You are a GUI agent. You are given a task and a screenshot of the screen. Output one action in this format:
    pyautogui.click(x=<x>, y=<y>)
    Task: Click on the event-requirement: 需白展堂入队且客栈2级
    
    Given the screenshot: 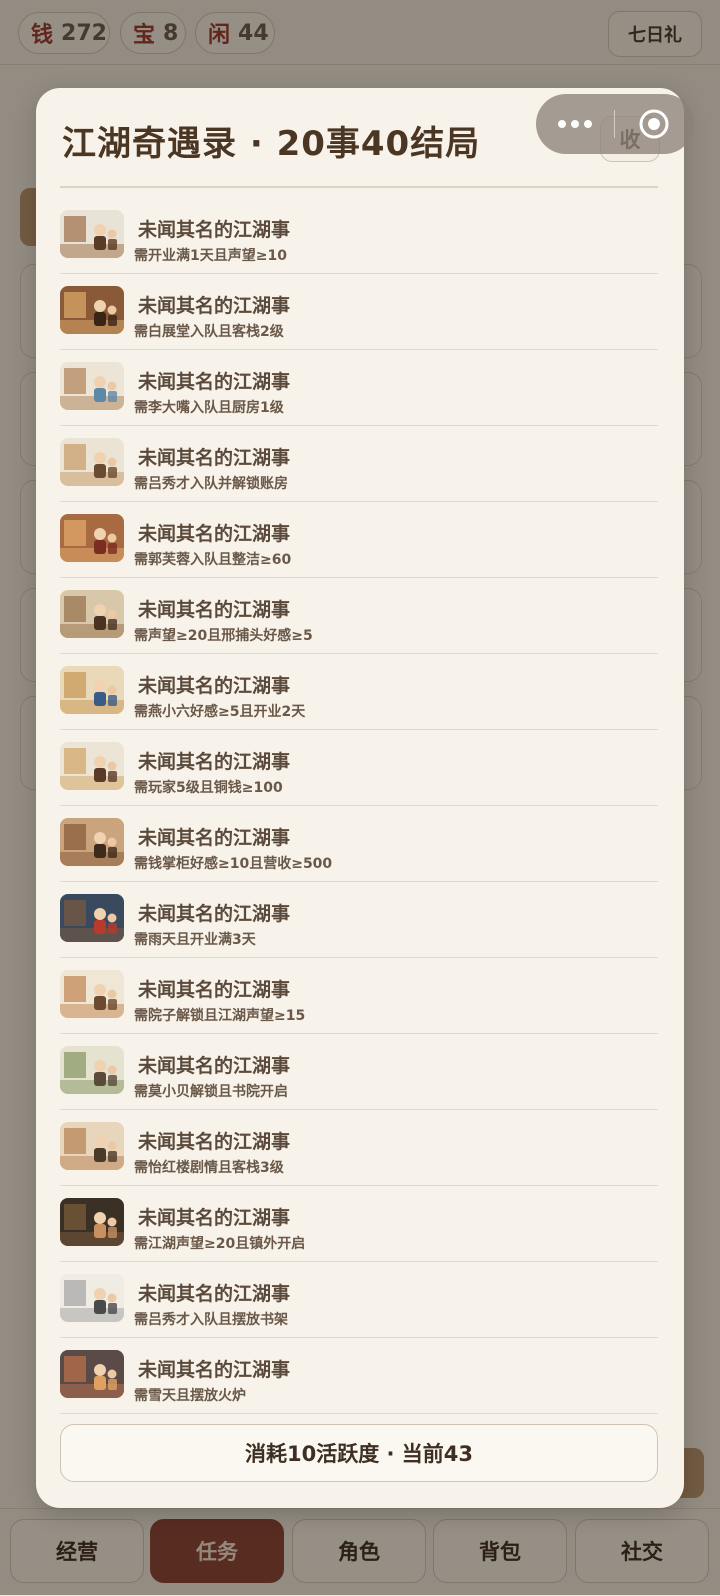 What is the action you would take?
    pyautogui.click(x=209, y=332)
    